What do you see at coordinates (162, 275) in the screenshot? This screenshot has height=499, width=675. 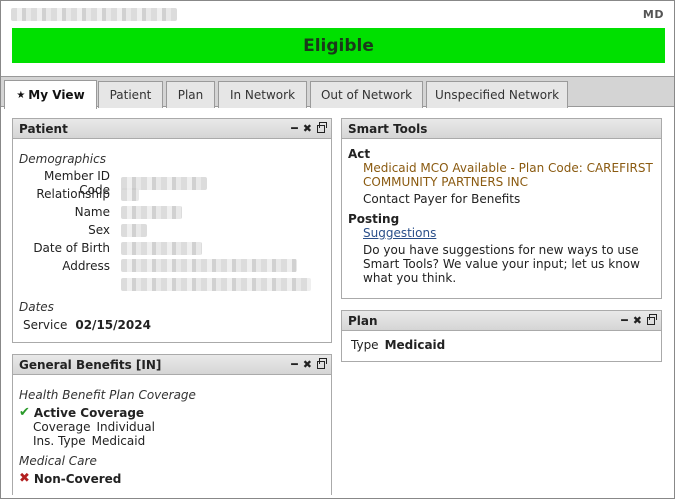 I see `field-address: Address` at bounding box center [162, 275].